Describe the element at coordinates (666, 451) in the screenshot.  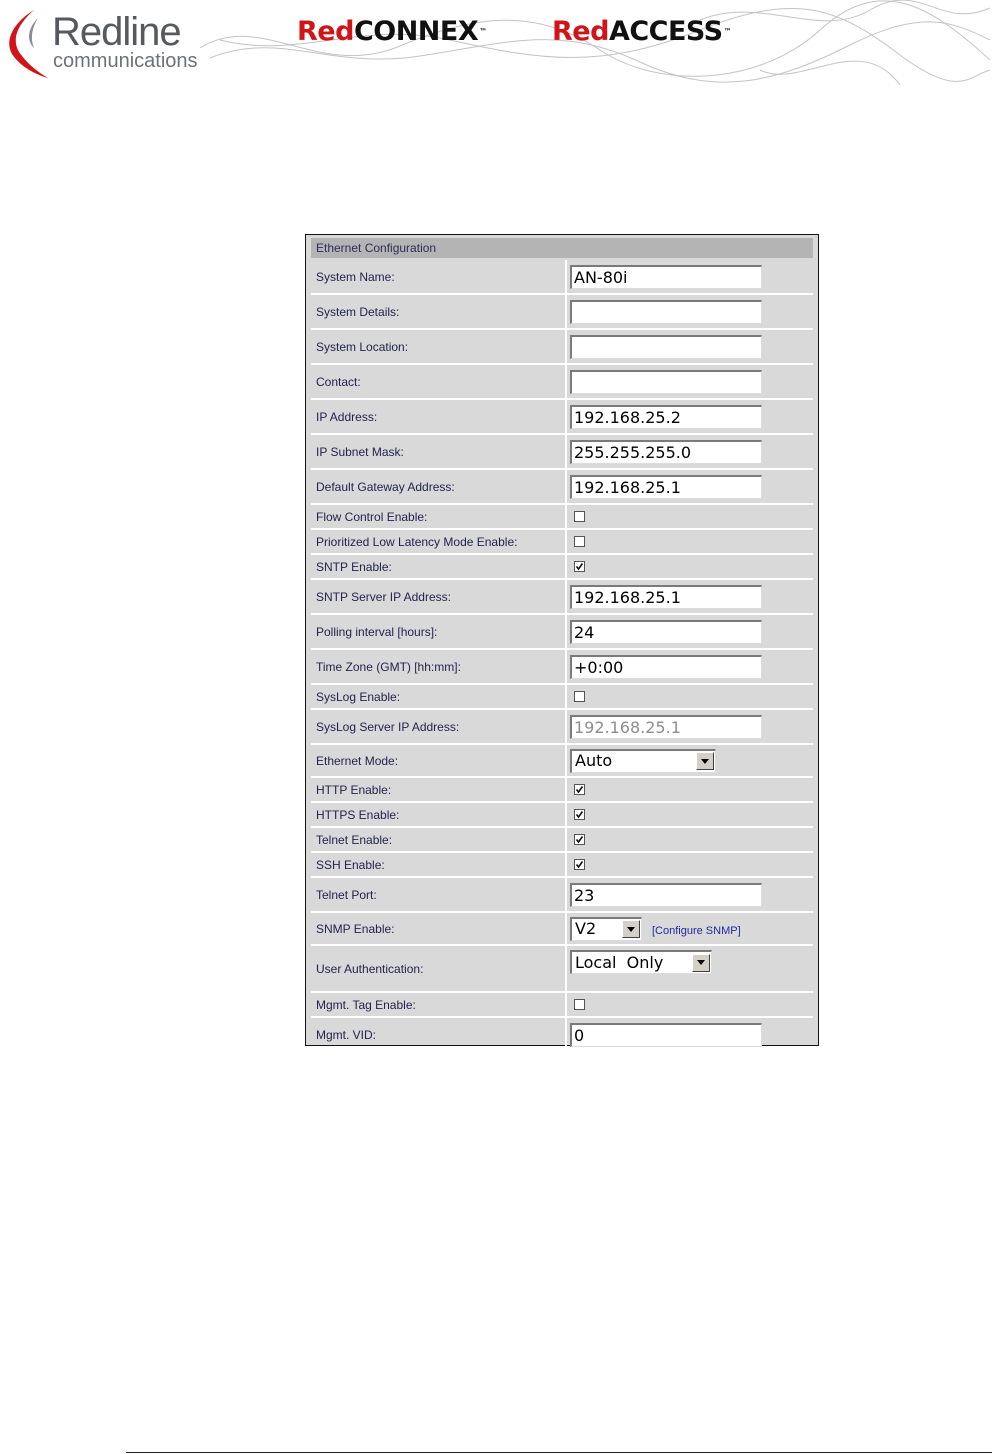
I see `ip-subnet-mask-input: 255.255.255.0` at that location.